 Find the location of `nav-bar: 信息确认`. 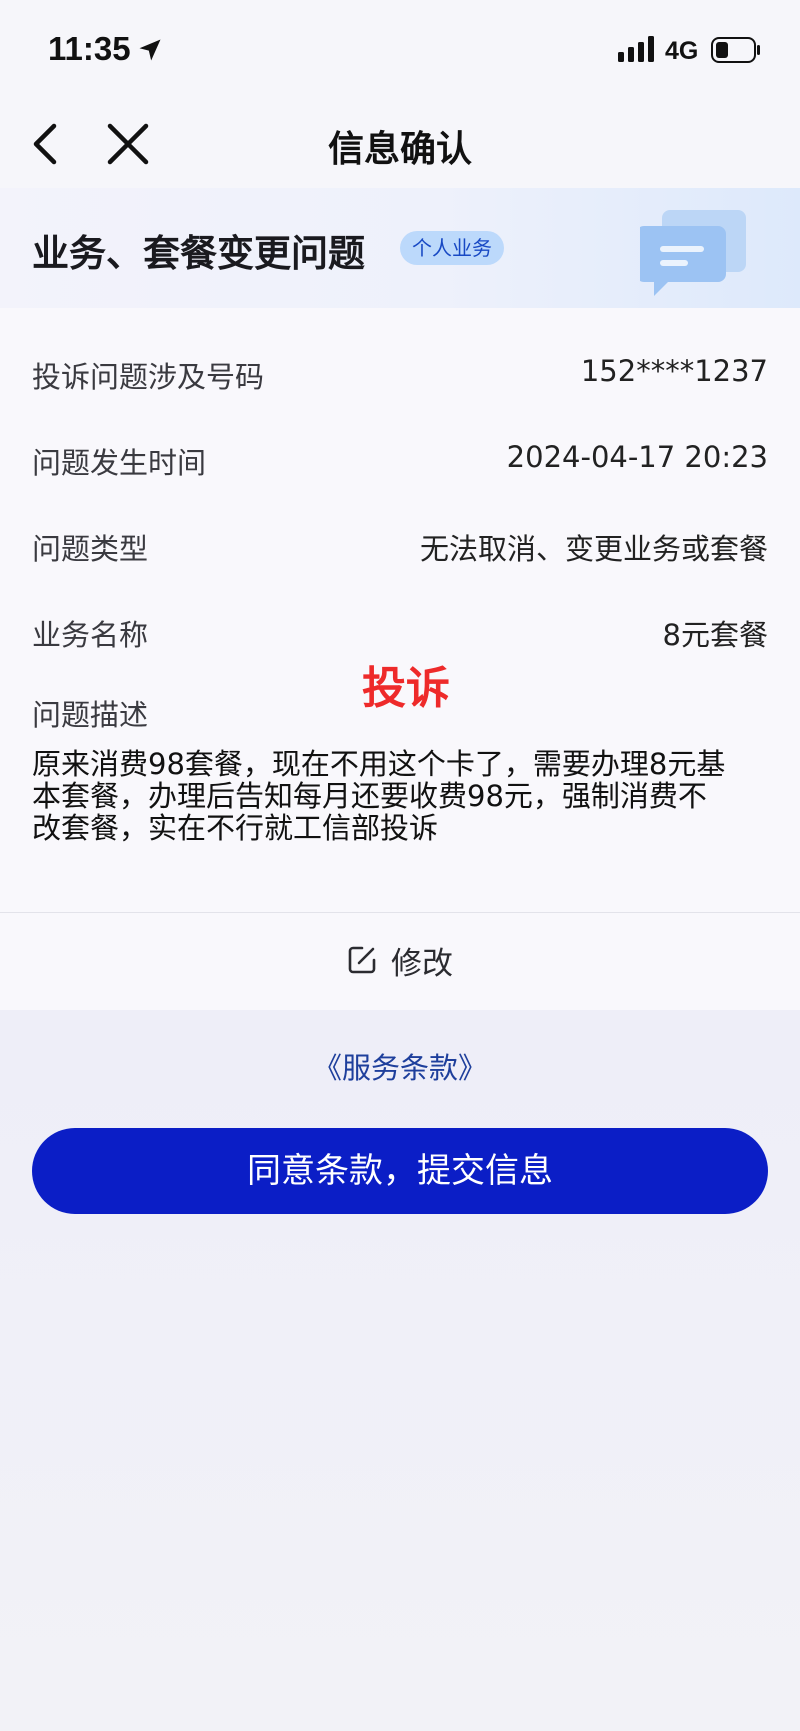

nav-bar: 信息确认 is located at coordinates (400, 144).